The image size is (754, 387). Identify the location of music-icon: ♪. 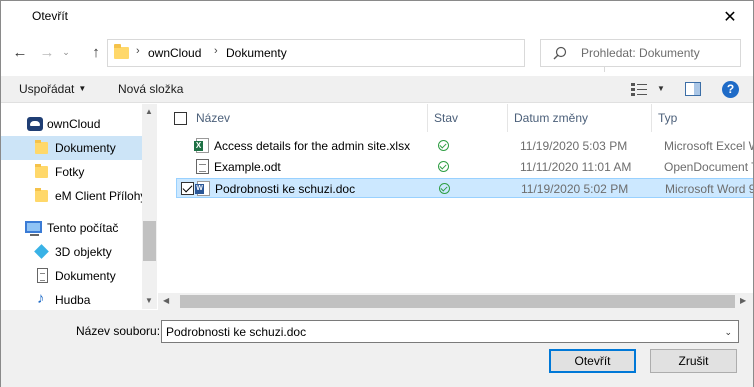
(41, 298).